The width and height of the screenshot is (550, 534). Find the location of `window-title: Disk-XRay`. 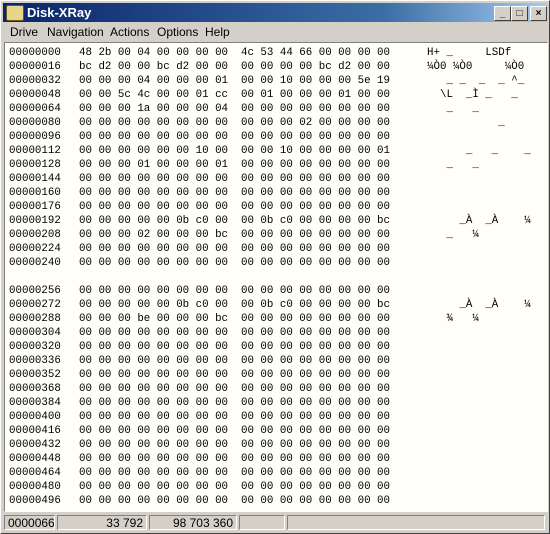

window-title: Disk-XRay is located at coordinates (59, 12).